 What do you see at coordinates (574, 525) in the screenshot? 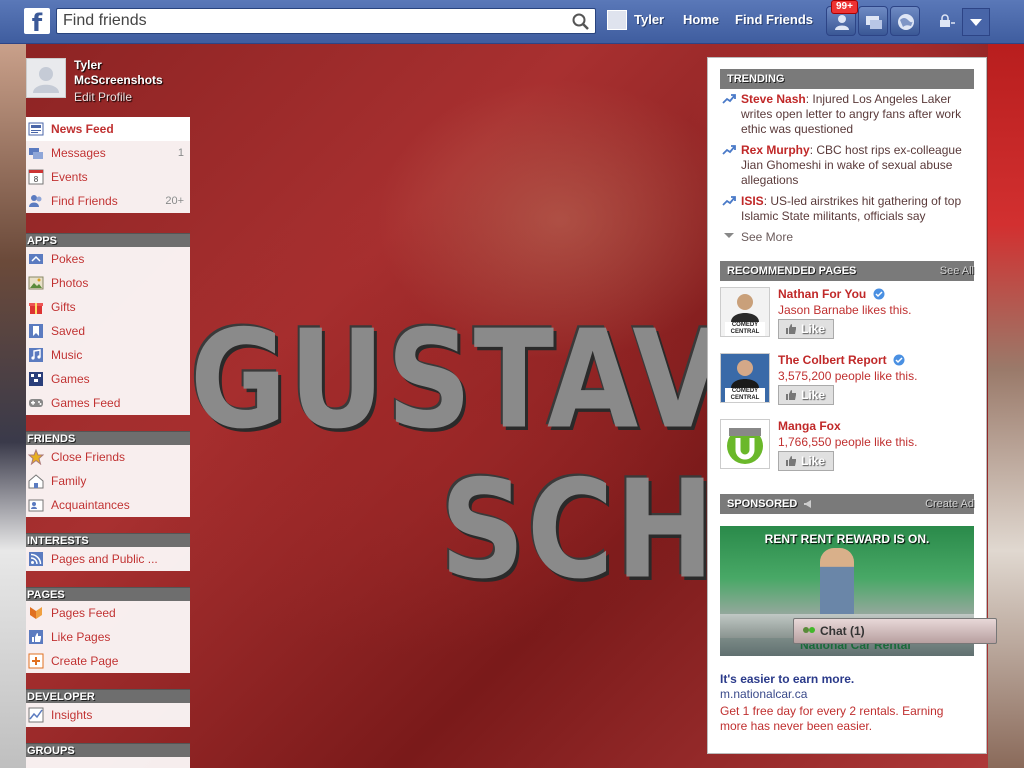
I see `cover-text-line-2: SCHÄF` at bounding box center [574, 525].